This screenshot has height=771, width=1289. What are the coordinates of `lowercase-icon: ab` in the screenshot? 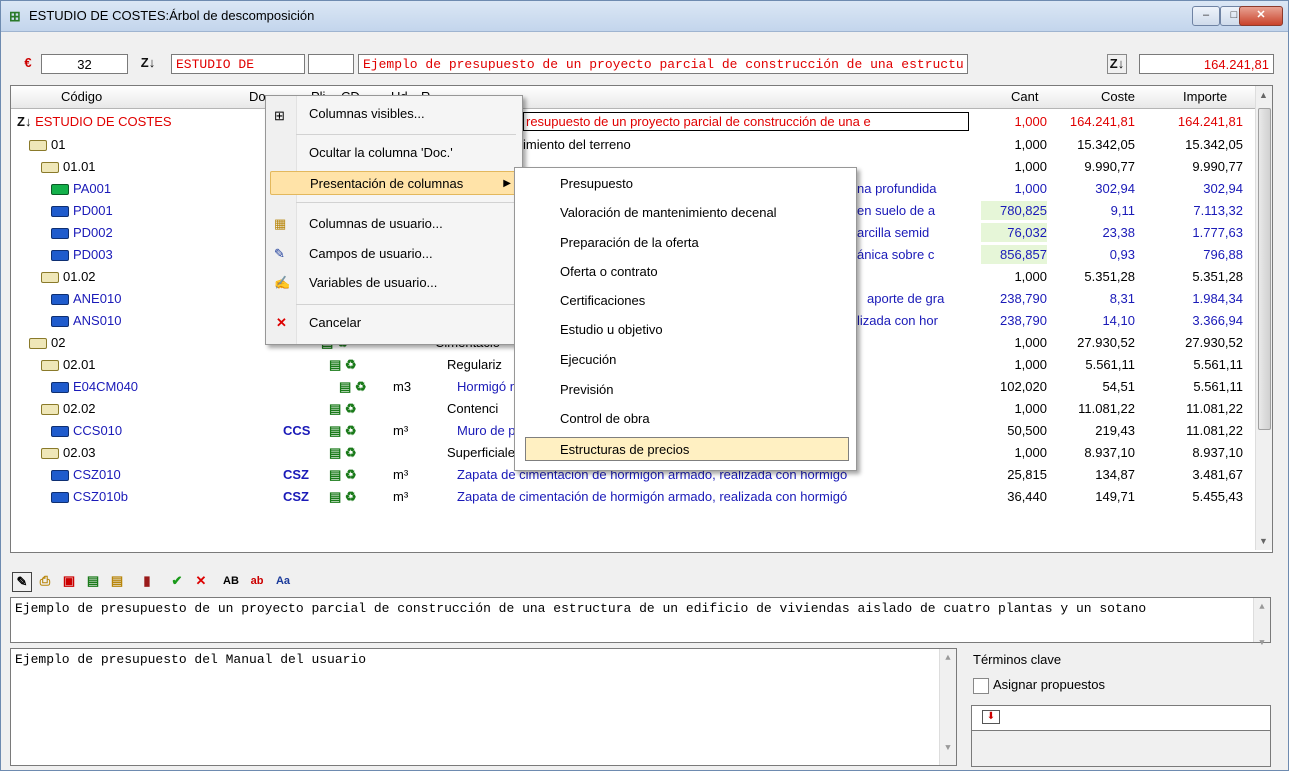 It's located at (257, 581).